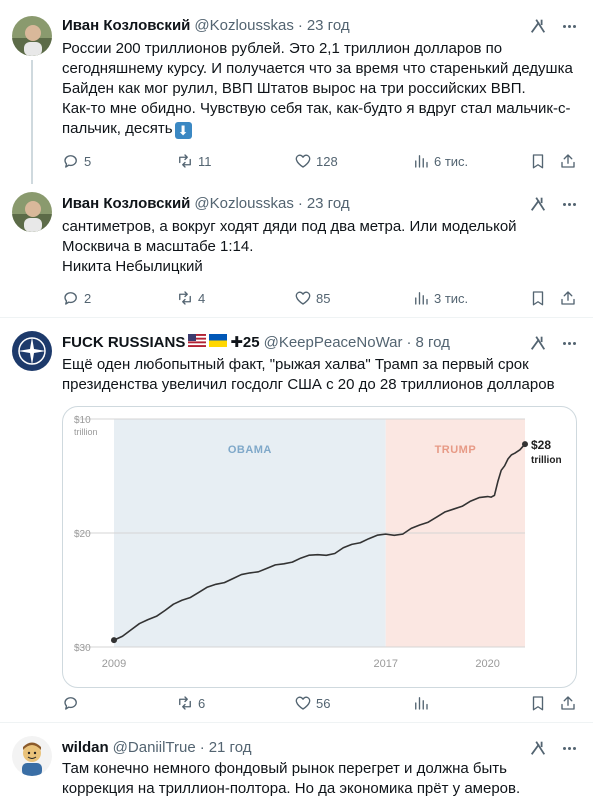 The width and height of the screenshot is (593, 804). What do you see at coordinates (202, 703) in the screenshot?
I see `repost-count: 6` at bounding box center [202, 703].